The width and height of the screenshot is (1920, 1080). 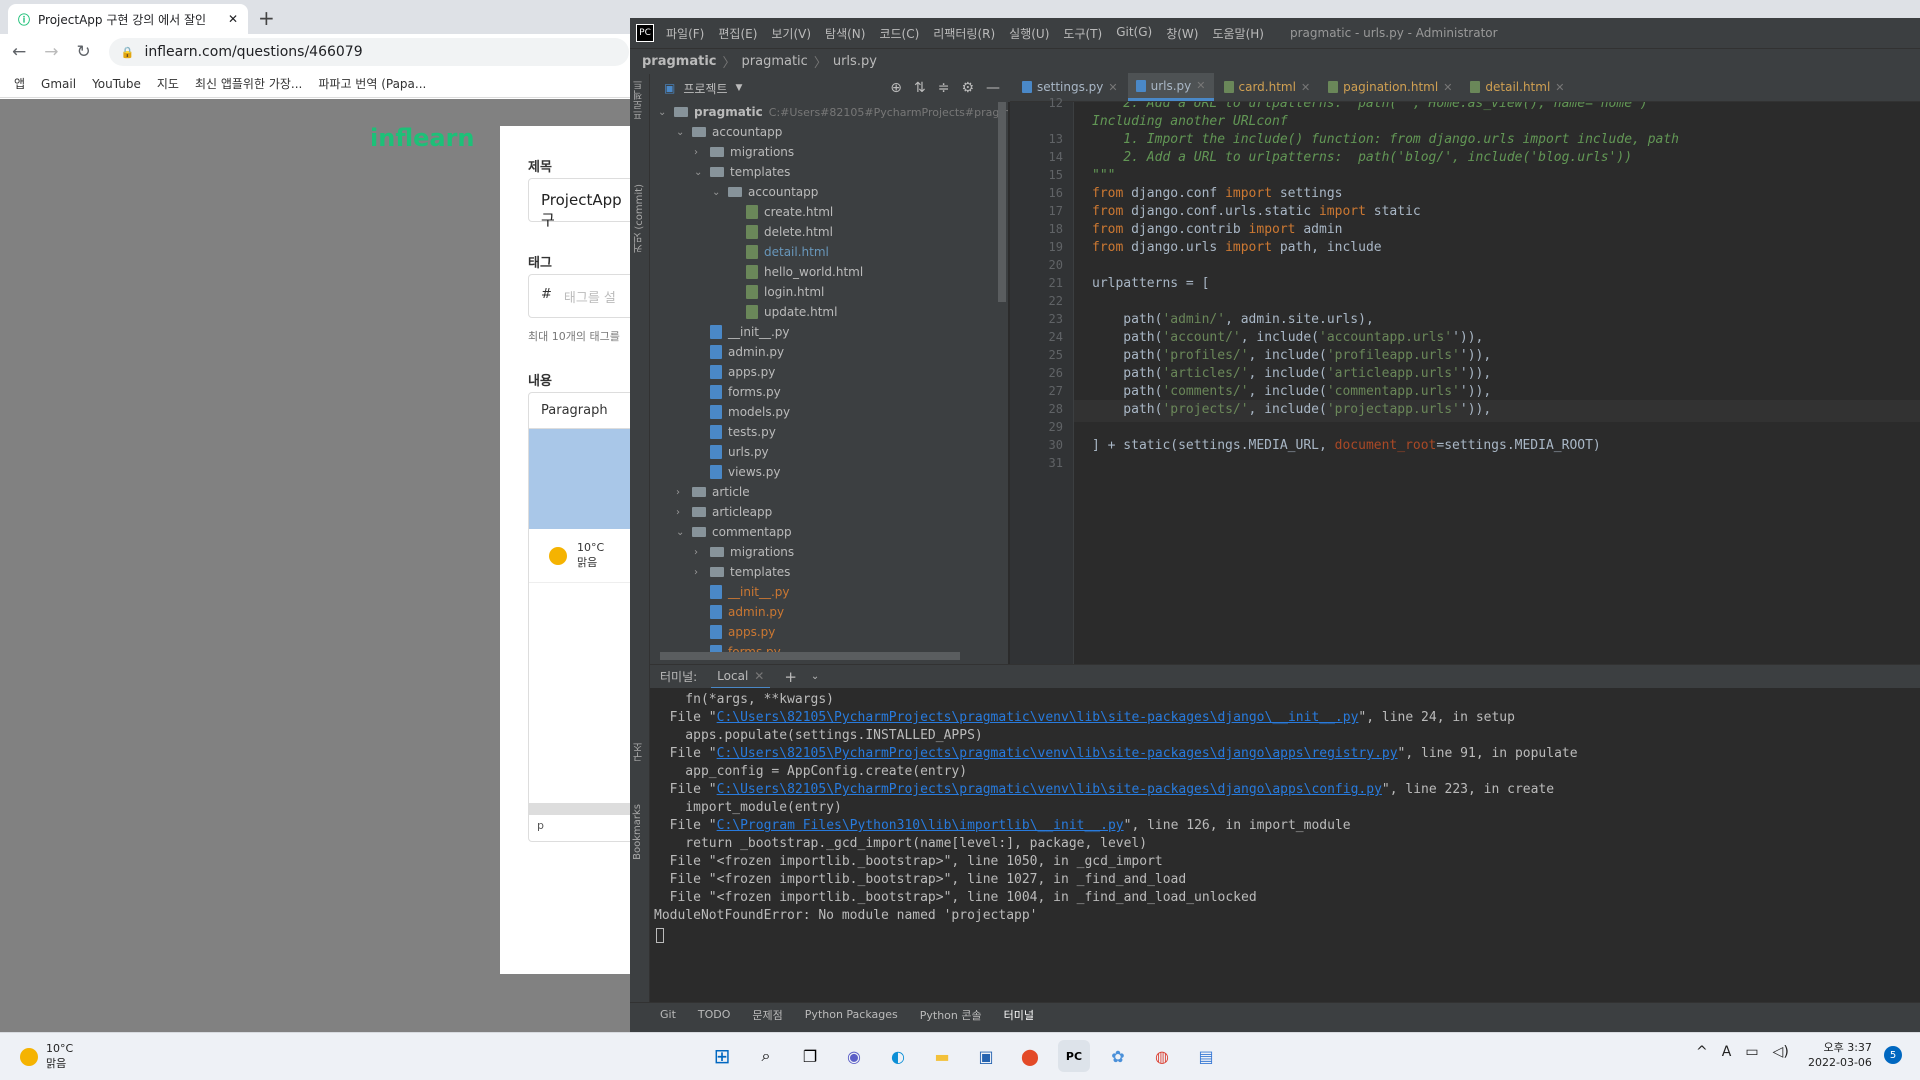 I want to click on editor-tab: detail.html ✕, so click(x=1517, y=87).